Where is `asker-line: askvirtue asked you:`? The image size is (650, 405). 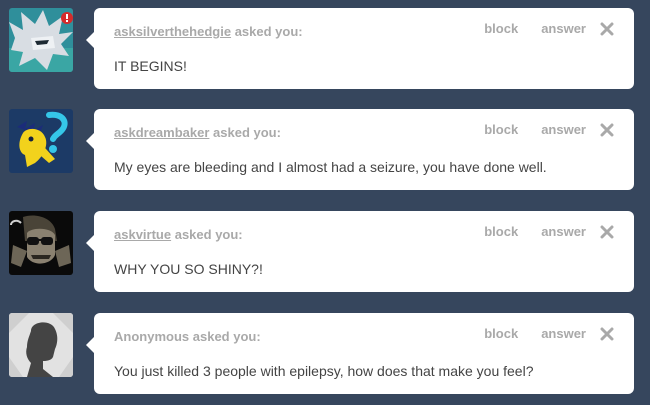 asker-line: askvirtue asked you: is located at coordinates (178, 234).